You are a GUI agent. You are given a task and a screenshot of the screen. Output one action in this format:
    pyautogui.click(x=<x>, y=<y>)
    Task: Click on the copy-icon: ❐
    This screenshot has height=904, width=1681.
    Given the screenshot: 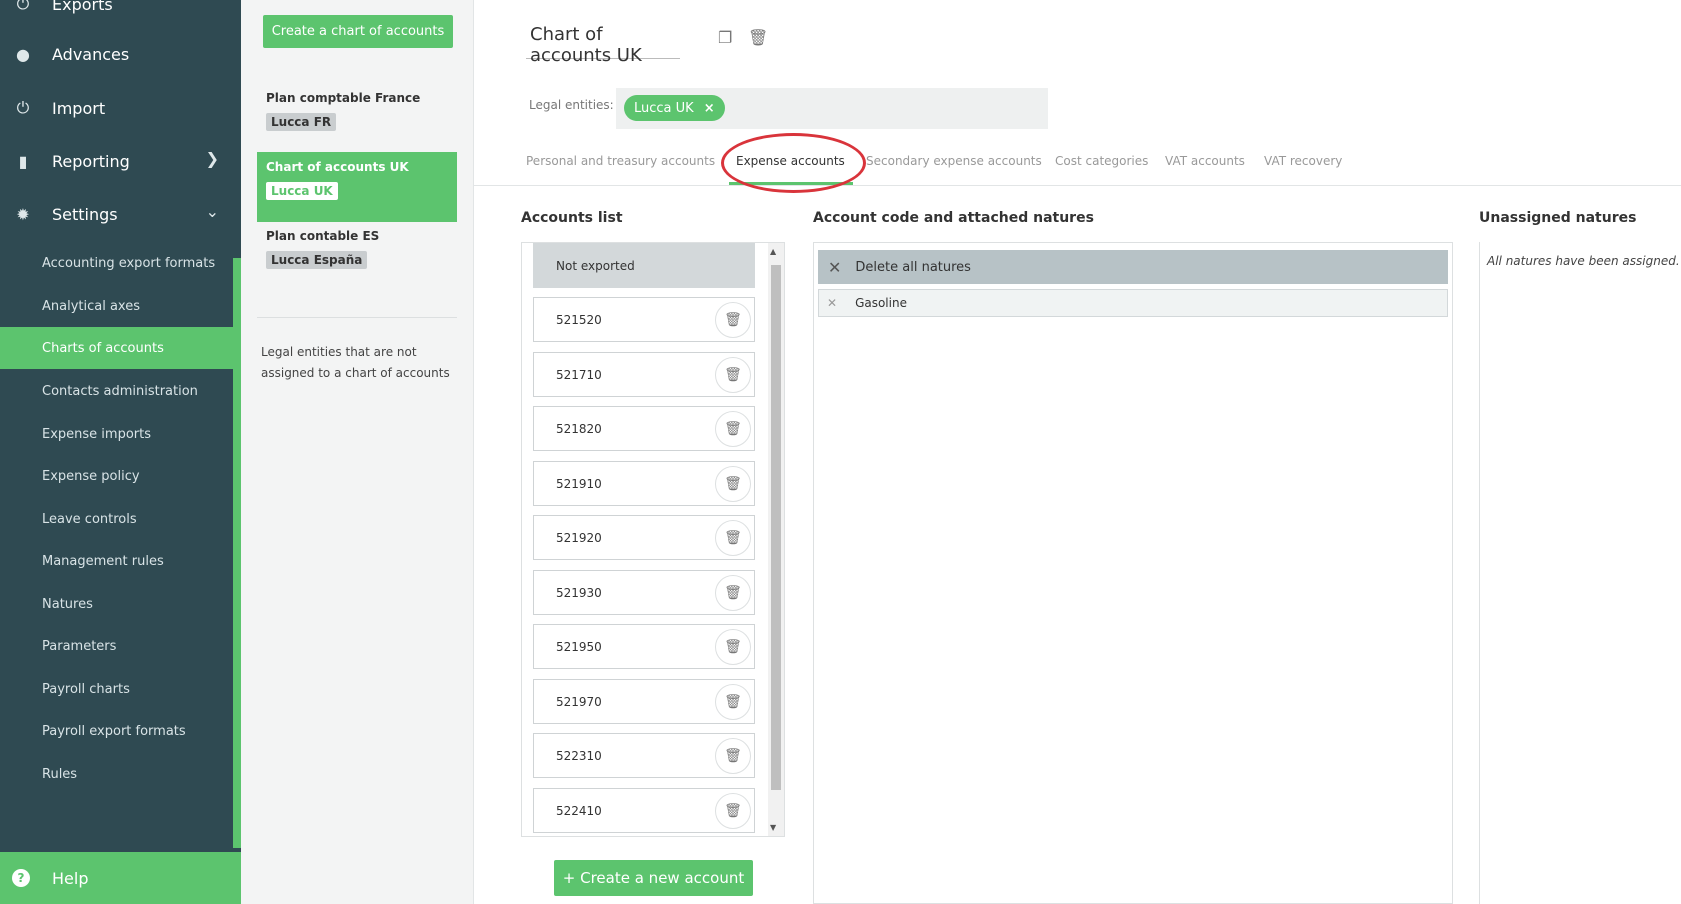 What is the action you would take?
    pyautogui.click(x=725, y=37)
    